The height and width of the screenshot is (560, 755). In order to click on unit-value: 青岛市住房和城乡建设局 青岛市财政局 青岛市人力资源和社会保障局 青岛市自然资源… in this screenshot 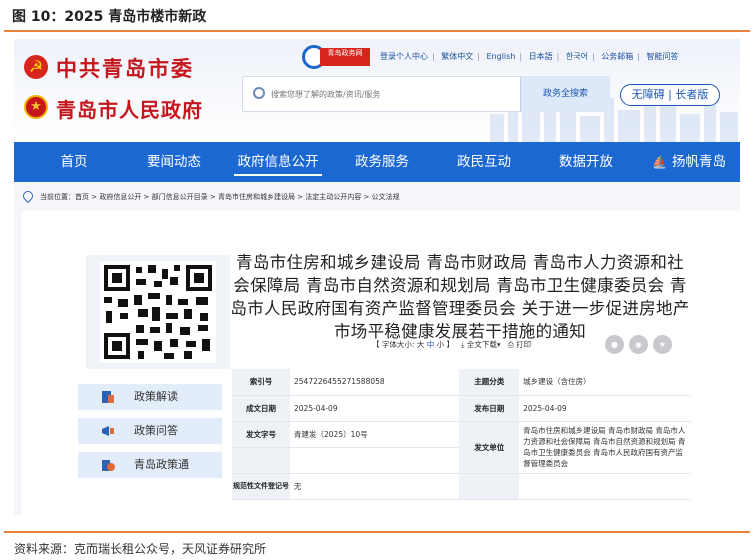, I will do `click(605, 447)`.